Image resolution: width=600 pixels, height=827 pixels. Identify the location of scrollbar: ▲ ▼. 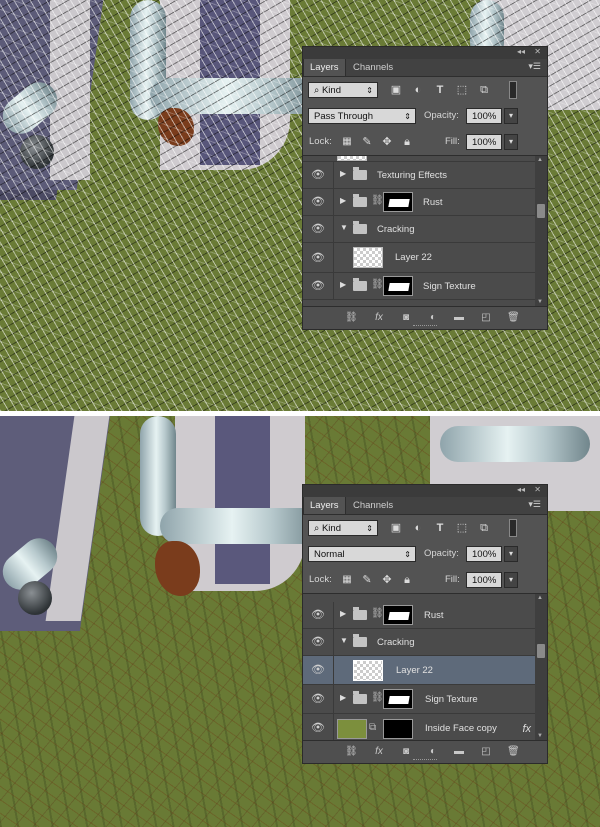
(541, 231).